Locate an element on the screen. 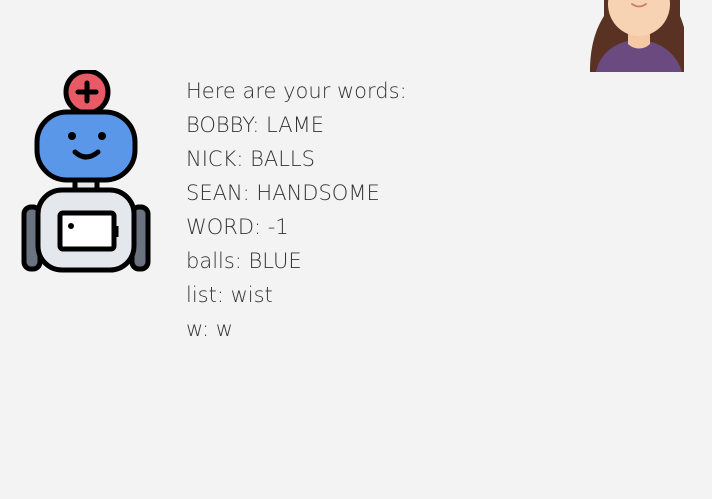 This screenshot has width=712, height=499. user-avatar is located at coordinates (636, 36).